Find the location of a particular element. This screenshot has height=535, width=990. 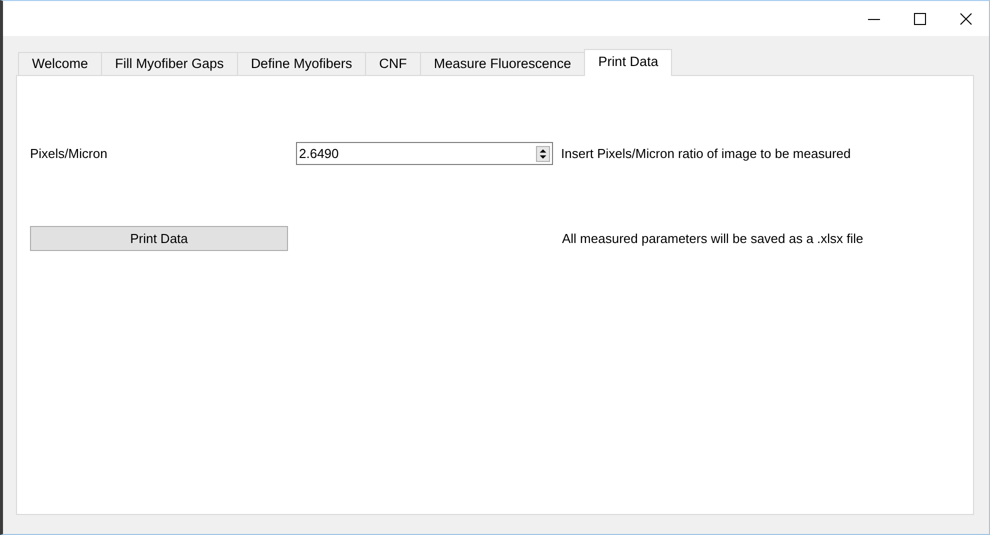

hint-text: Insert Pixels/Micron ratio of image to be measured is located at coordinates (706, 153).